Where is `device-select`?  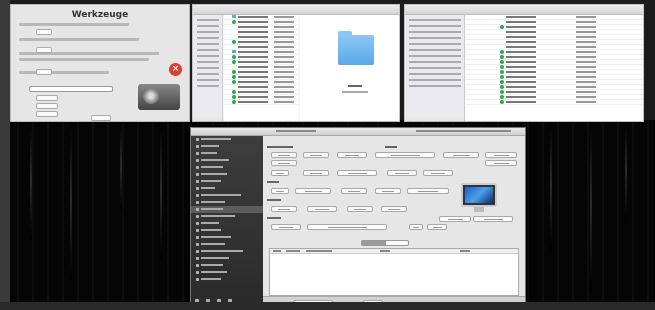
device-select is located at coordinates (71, 89).